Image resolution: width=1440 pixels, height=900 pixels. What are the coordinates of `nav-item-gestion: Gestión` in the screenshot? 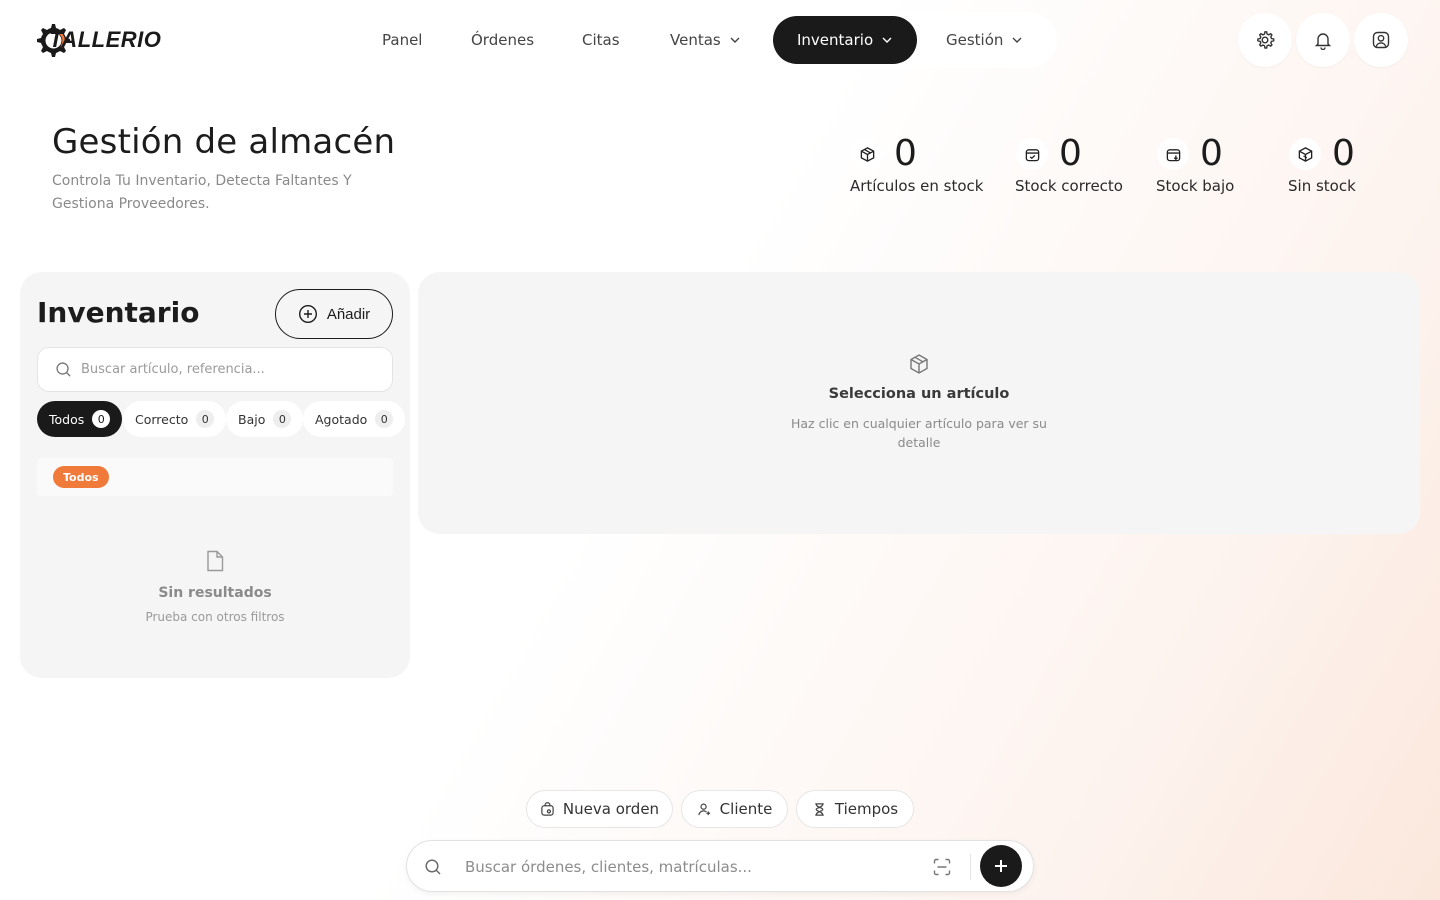 It's located at (984, 40).